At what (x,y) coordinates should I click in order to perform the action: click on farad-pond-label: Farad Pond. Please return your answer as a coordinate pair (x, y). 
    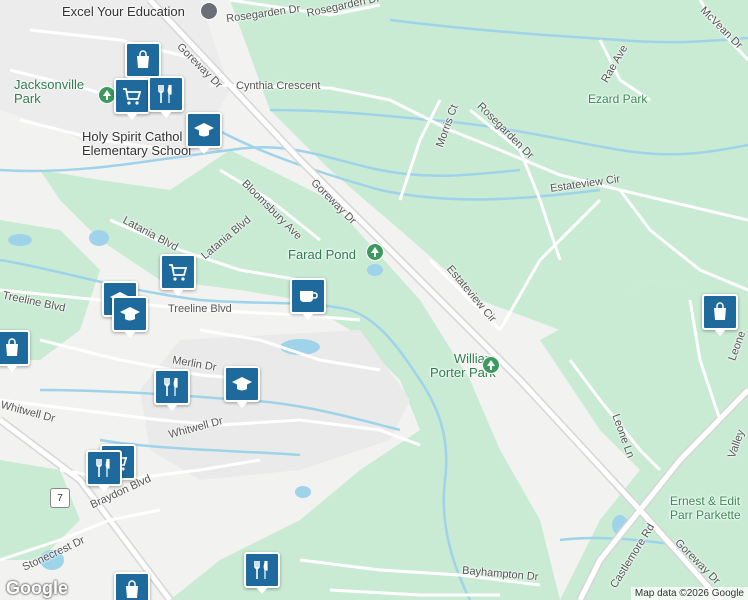
    Looking at the image, I should click on (322, 254).